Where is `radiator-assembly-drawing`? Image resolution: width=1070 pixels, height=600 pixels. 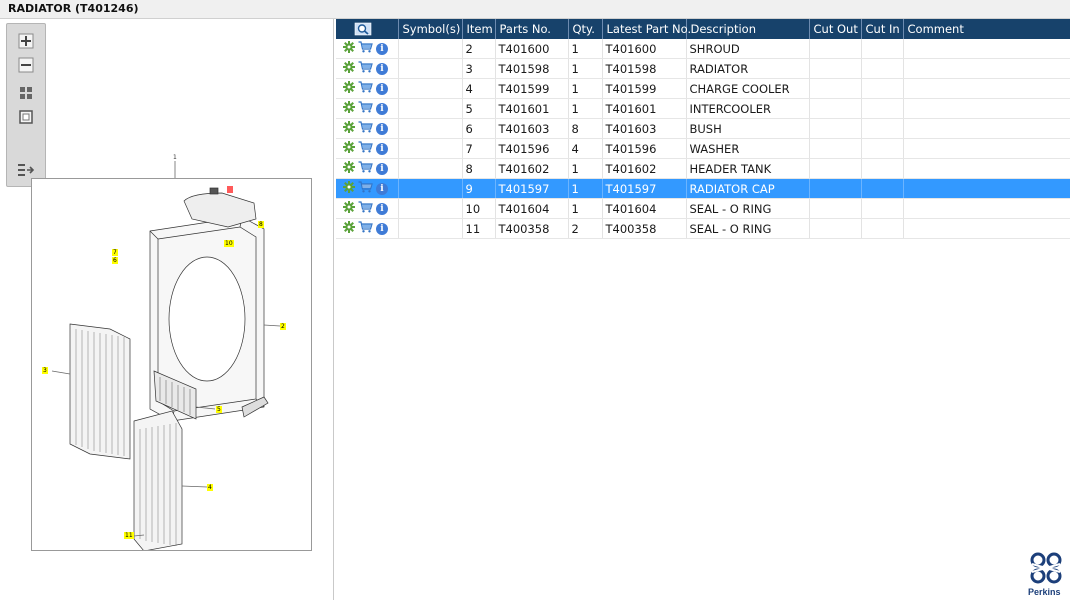
radiator-assembly-drawing is located at coordinates (166, 369).